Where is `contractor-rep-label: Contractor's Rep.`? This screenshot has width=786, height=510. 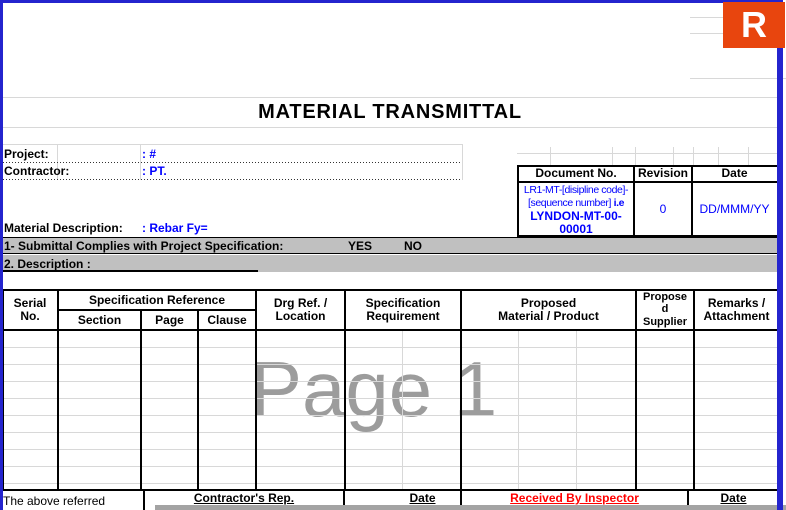 contractor-rep-label: Contractor's Rep. is located at coordinates (244, 498).